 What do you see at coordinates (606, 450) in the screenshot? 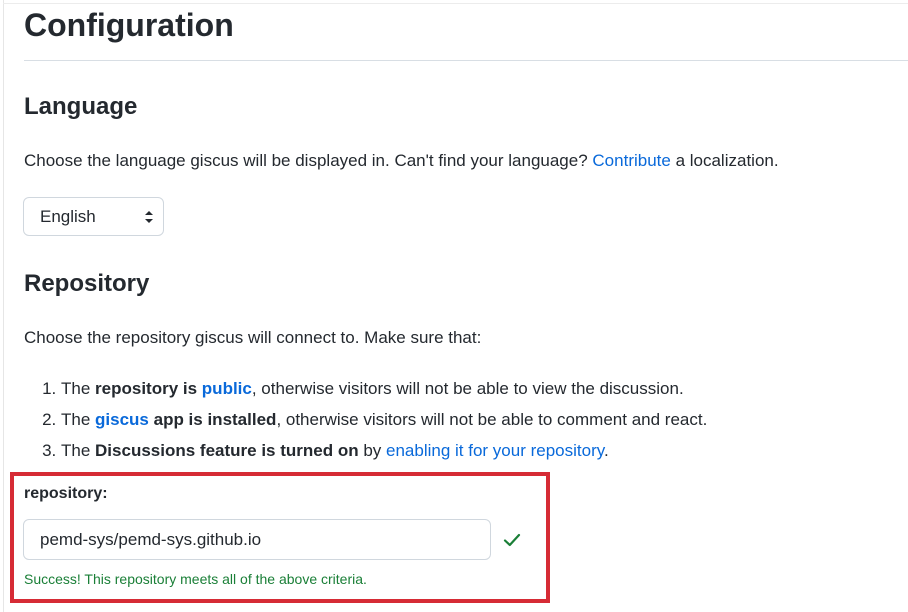
I see `item-text: .` at bounding box center [606, 450].